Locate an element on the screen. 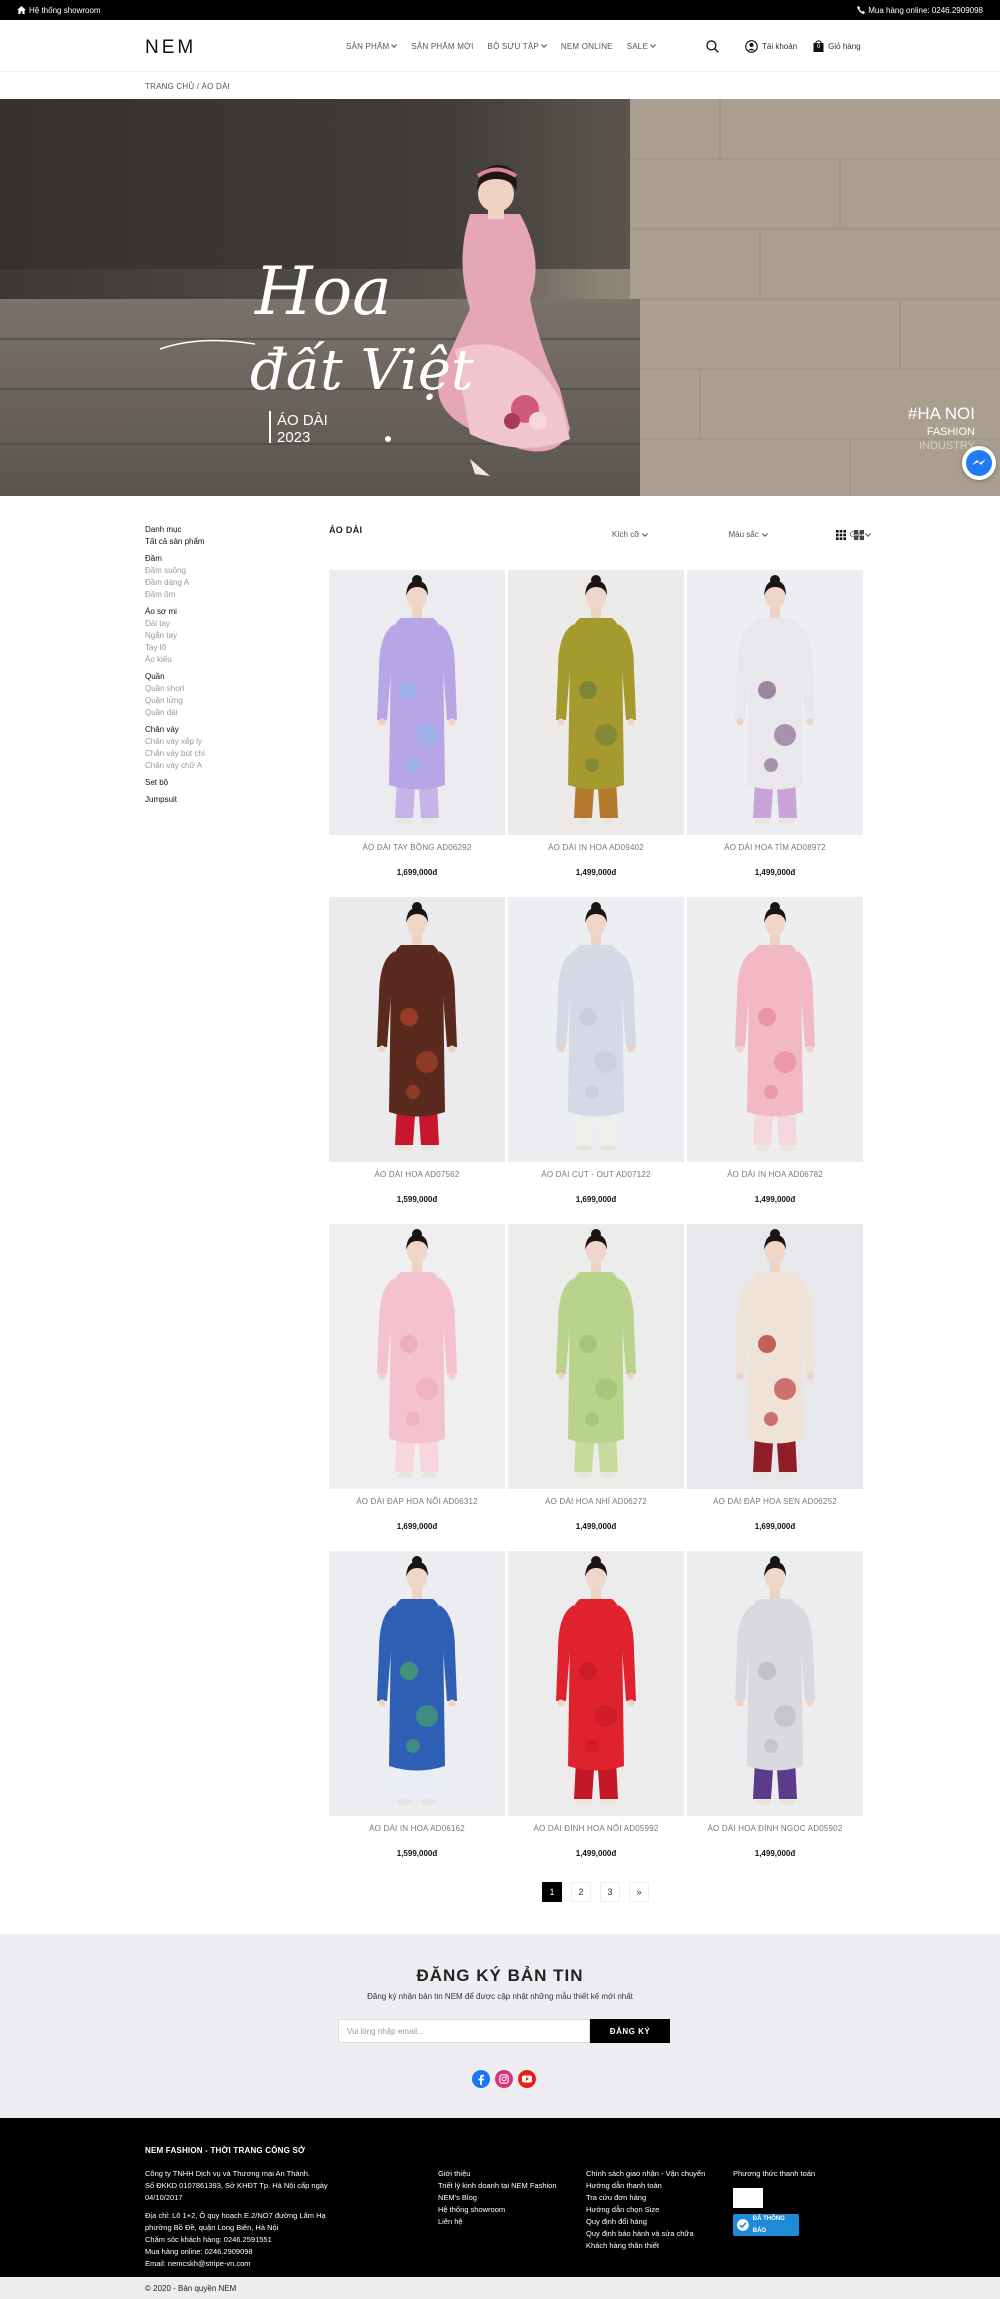 The height and width of the screenshot is (2299, 1000). sidebar-group-title: Jumpsuit is located at coordinates (200, 800).